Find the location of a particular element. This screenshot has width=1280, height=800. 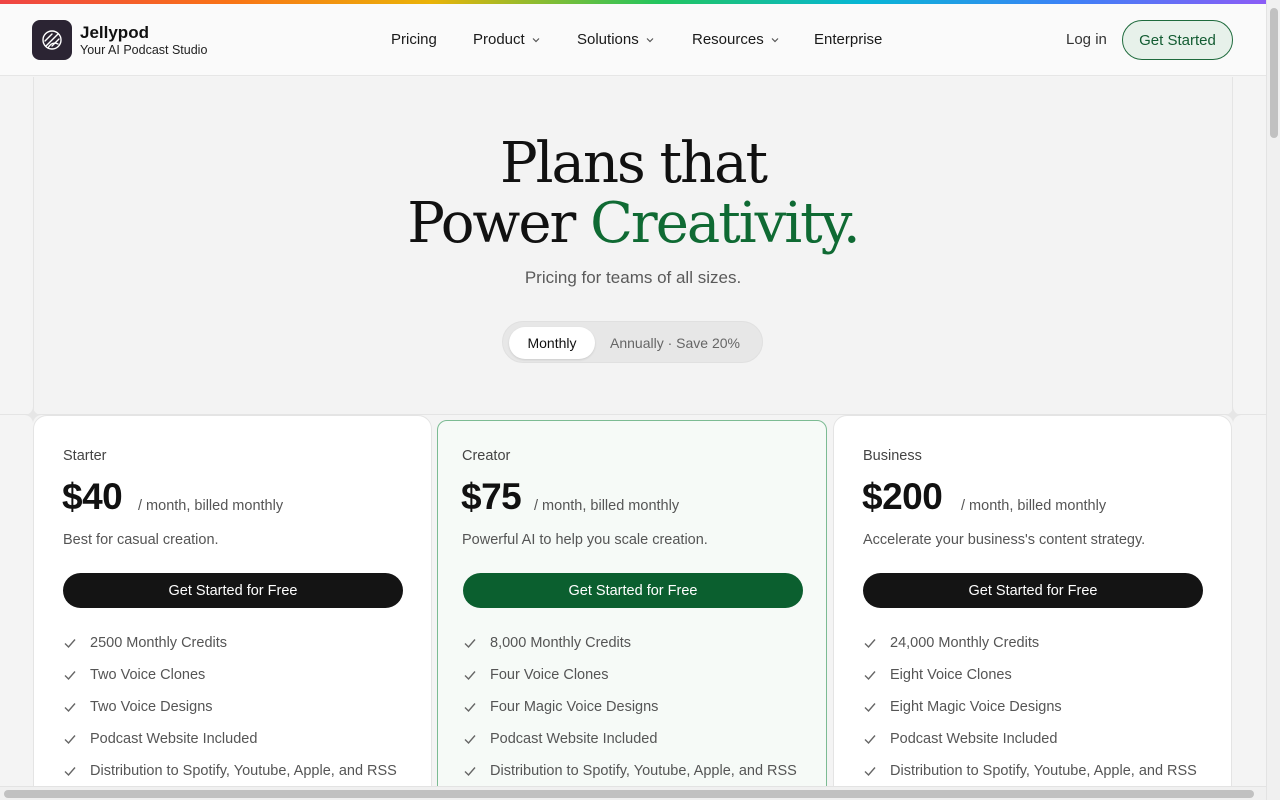

nav-pricing-label: Pricing is located at coordinates (414, 39).